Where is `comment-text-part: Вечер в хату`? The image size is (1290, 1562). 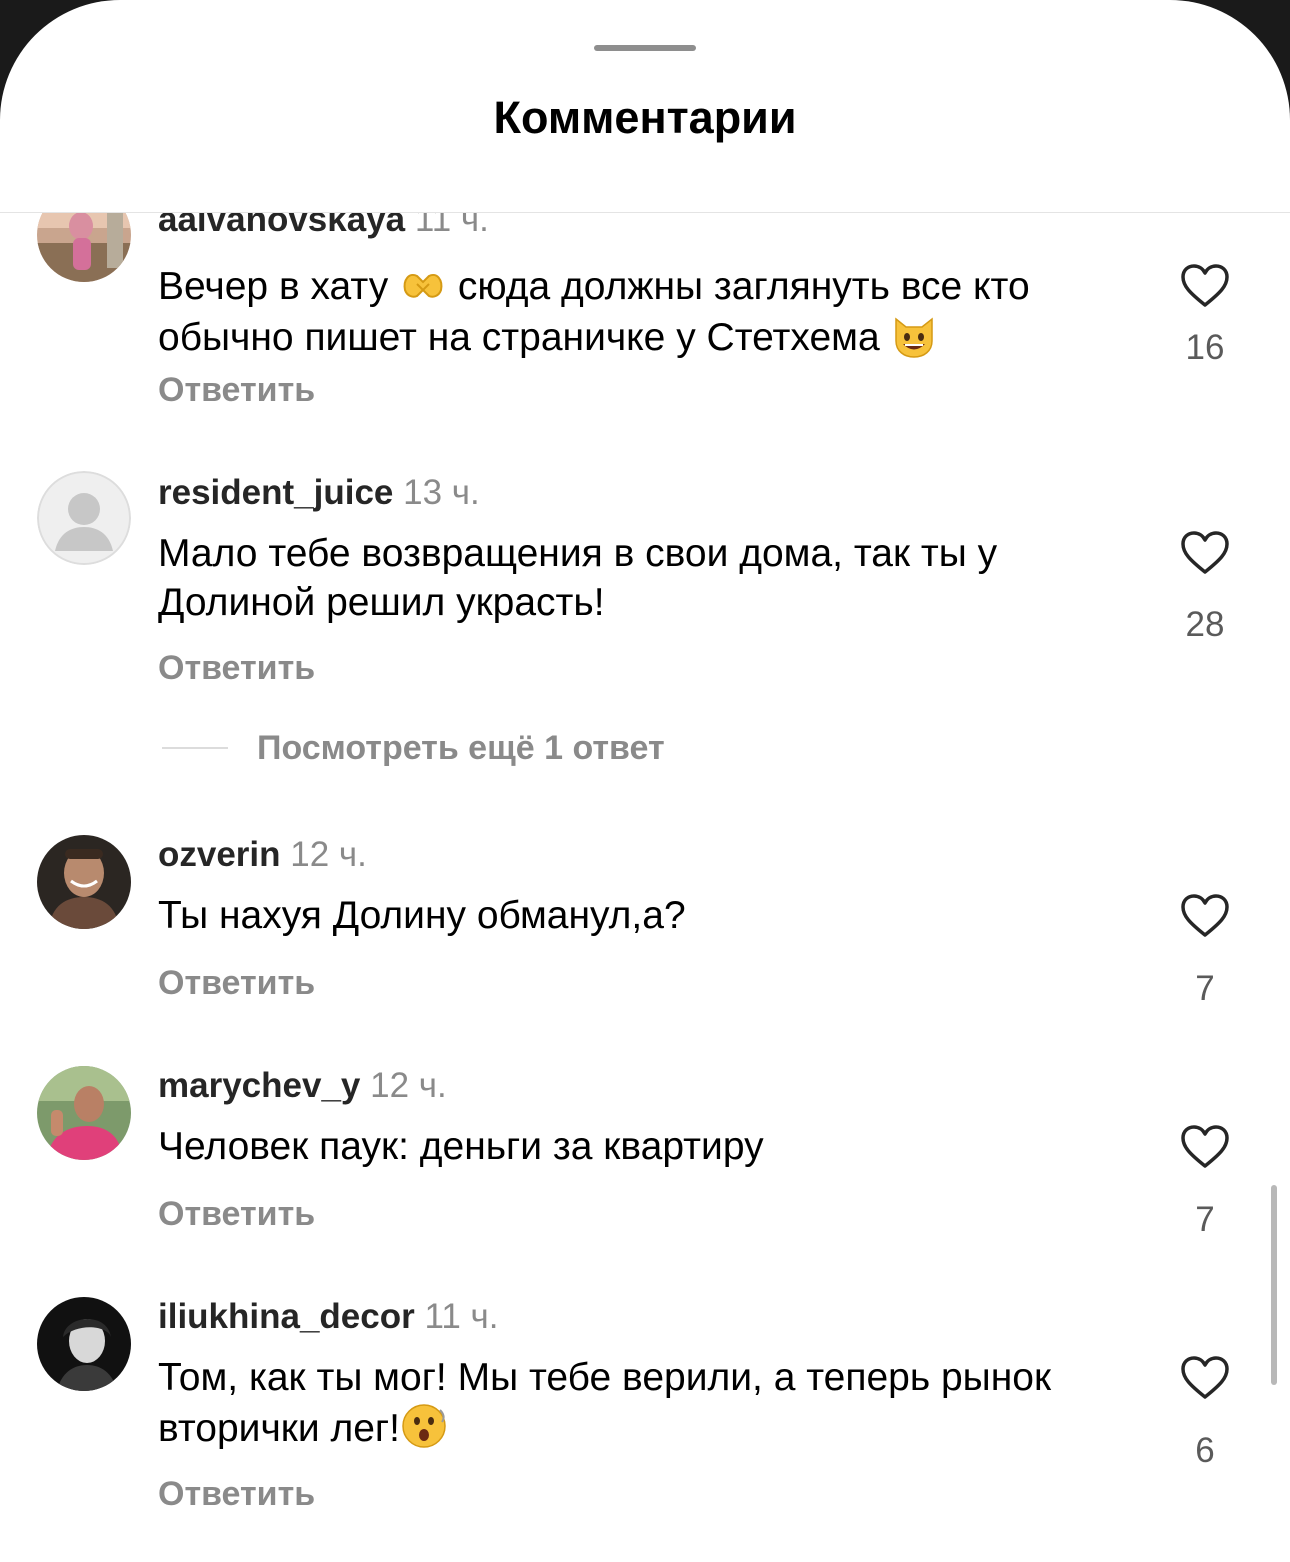
comment-text-part: Вечер в хату is located at coordinates (279, 286).